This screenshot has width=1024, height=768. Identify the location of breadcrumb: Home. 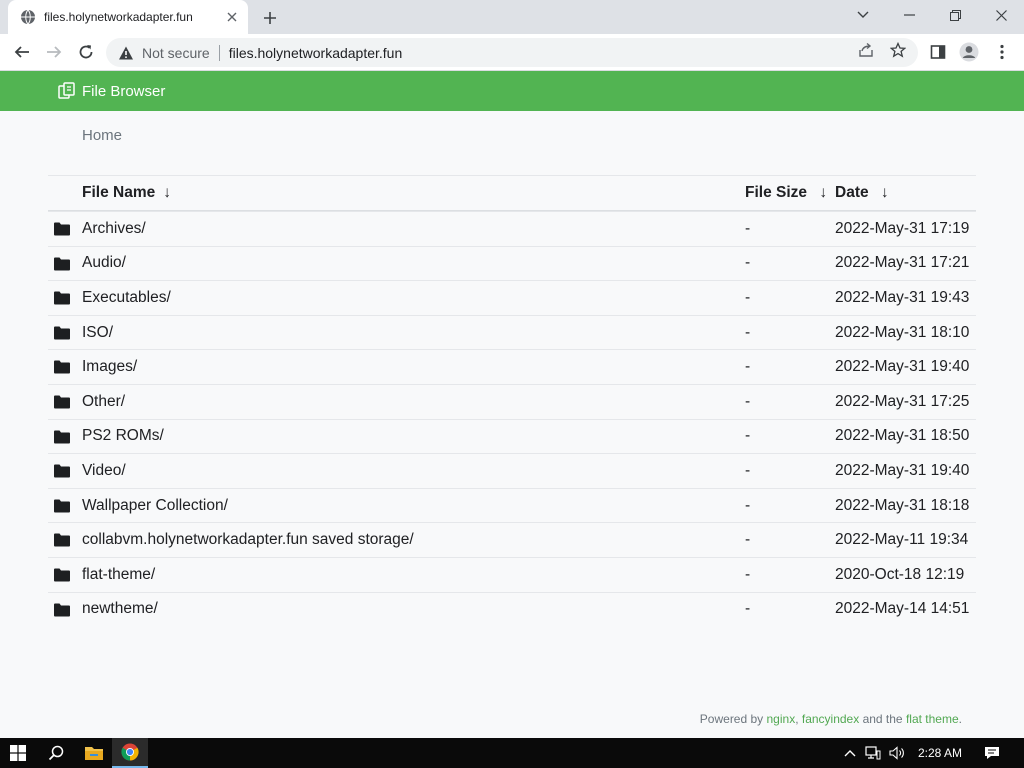
(102, 135).